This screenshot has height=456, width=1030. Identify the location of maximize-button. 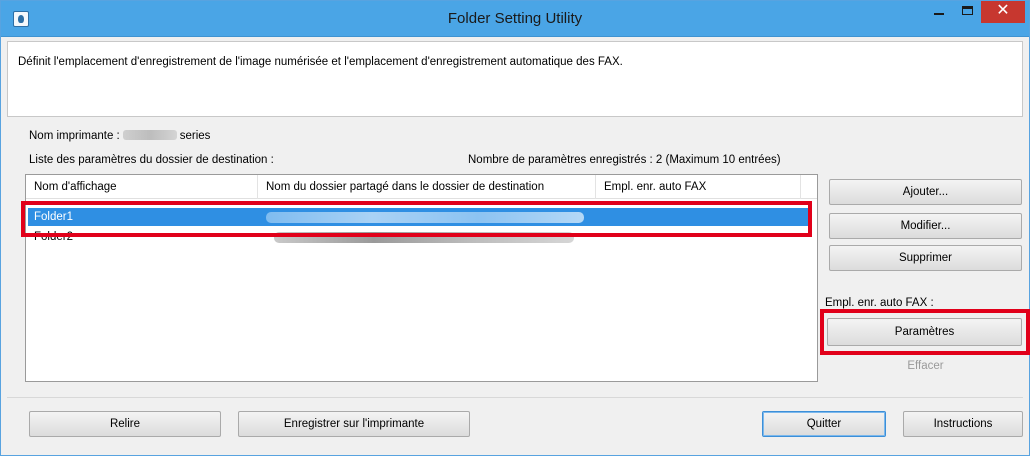
(967, 12).